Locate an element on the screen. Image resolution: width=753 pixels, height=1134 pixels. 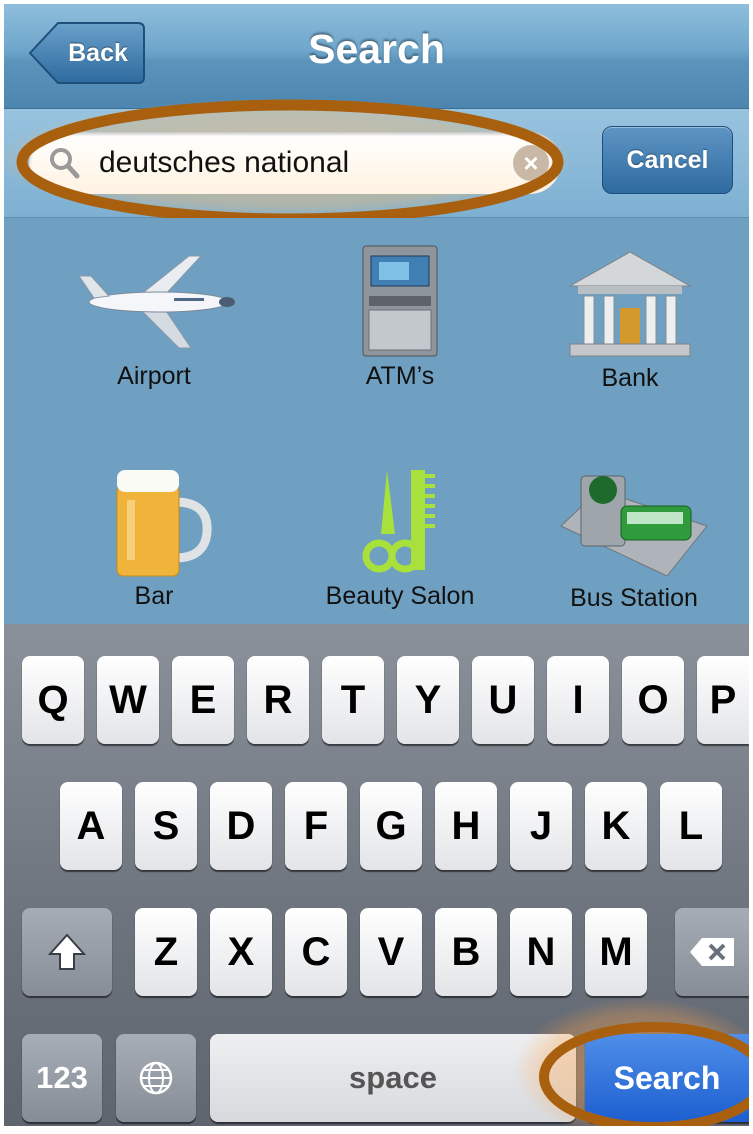
key-r: R is located at coordinates (278, 700).